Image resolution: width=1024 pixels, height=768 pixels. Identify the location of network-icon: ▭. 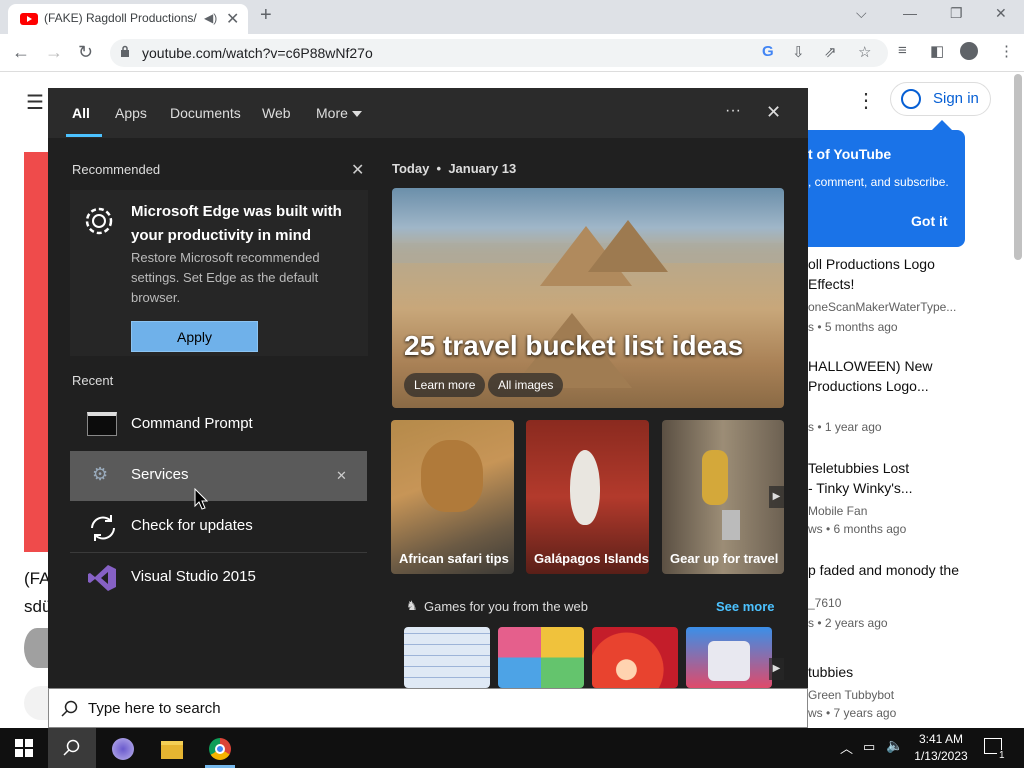
(869, 747).